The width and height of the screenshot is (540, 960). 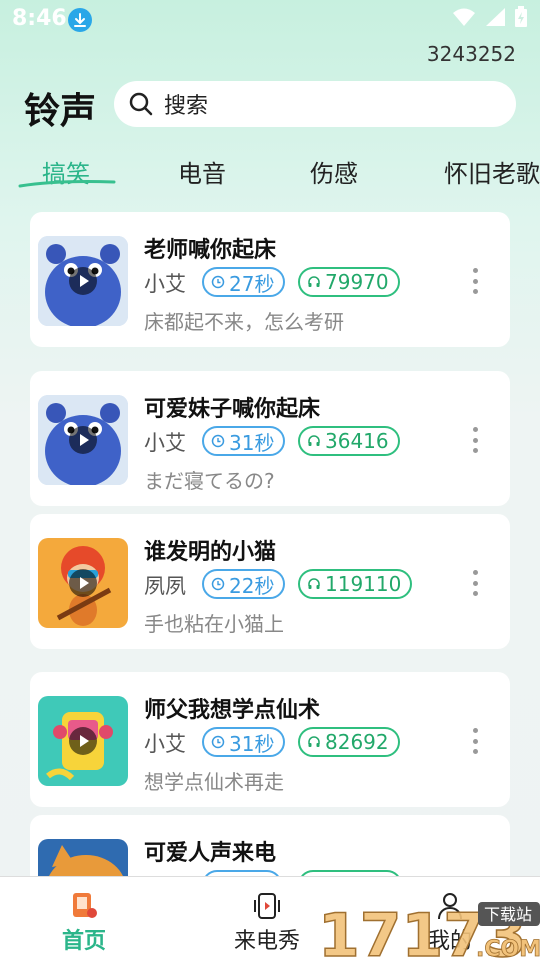 I want to click on duration-badge: 22秒, so click(x=244, y=584).